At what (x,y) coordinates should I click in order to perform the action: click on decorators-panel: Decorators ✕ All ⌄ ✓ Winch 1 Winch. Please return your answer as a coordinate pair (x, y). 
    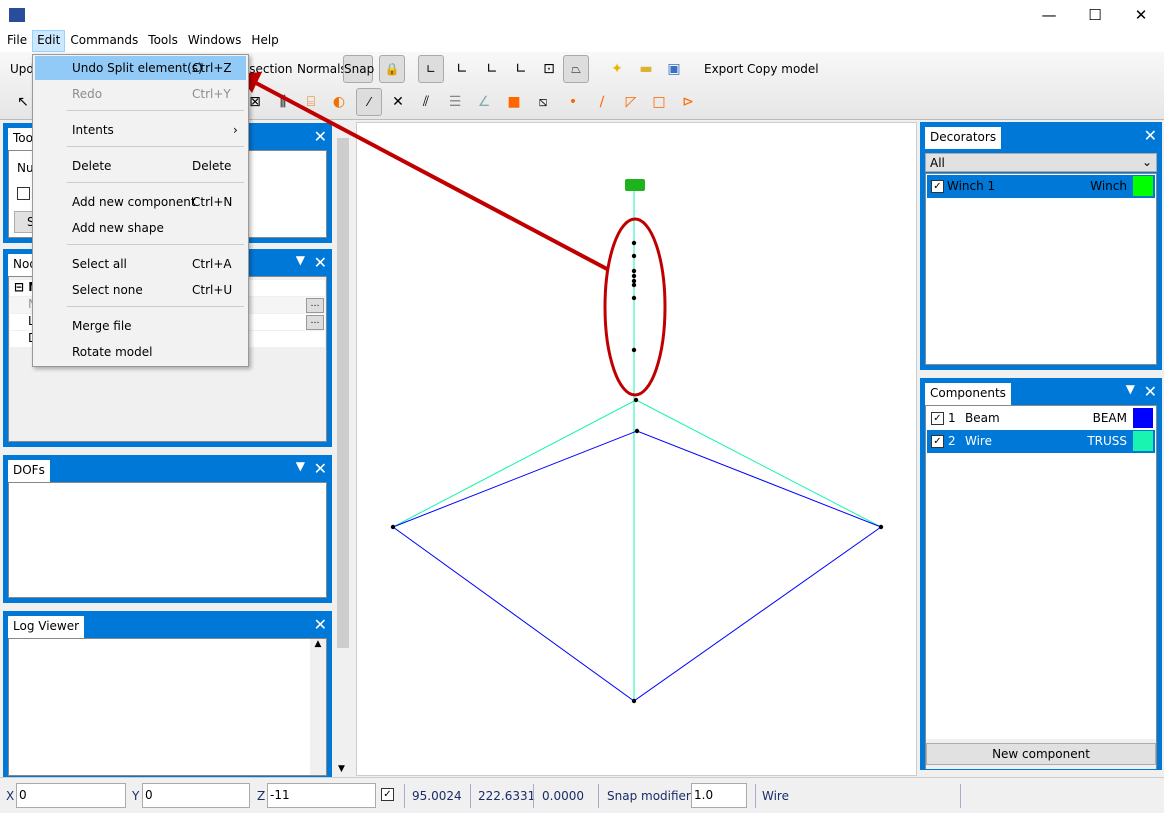
    Looking at the image, I should click on (1041, 246).